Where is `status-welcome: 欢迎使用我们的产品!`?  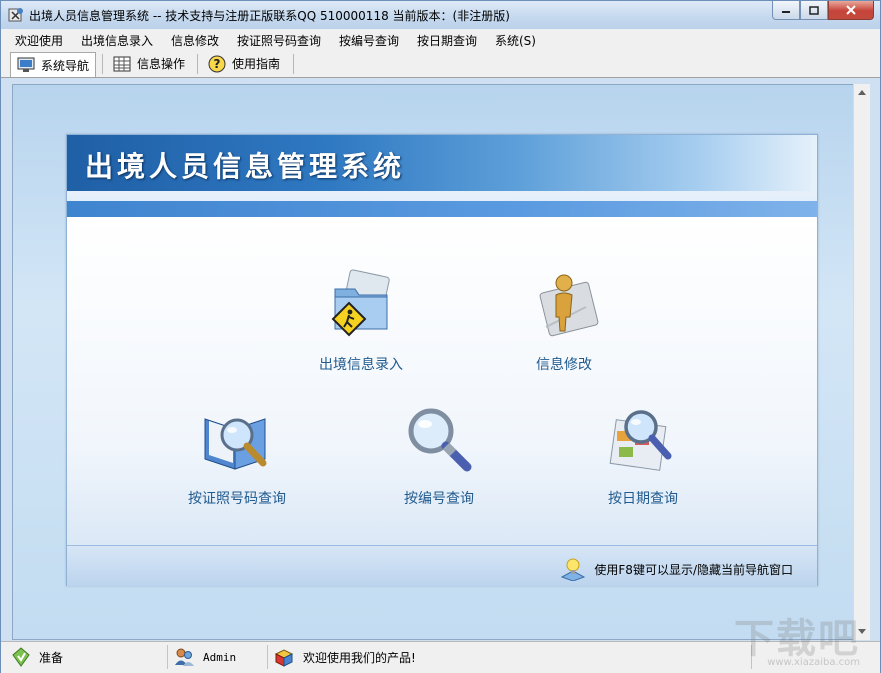
status-welcome: 欢迎使用我们的产品! is located at coordinates (344, 657).